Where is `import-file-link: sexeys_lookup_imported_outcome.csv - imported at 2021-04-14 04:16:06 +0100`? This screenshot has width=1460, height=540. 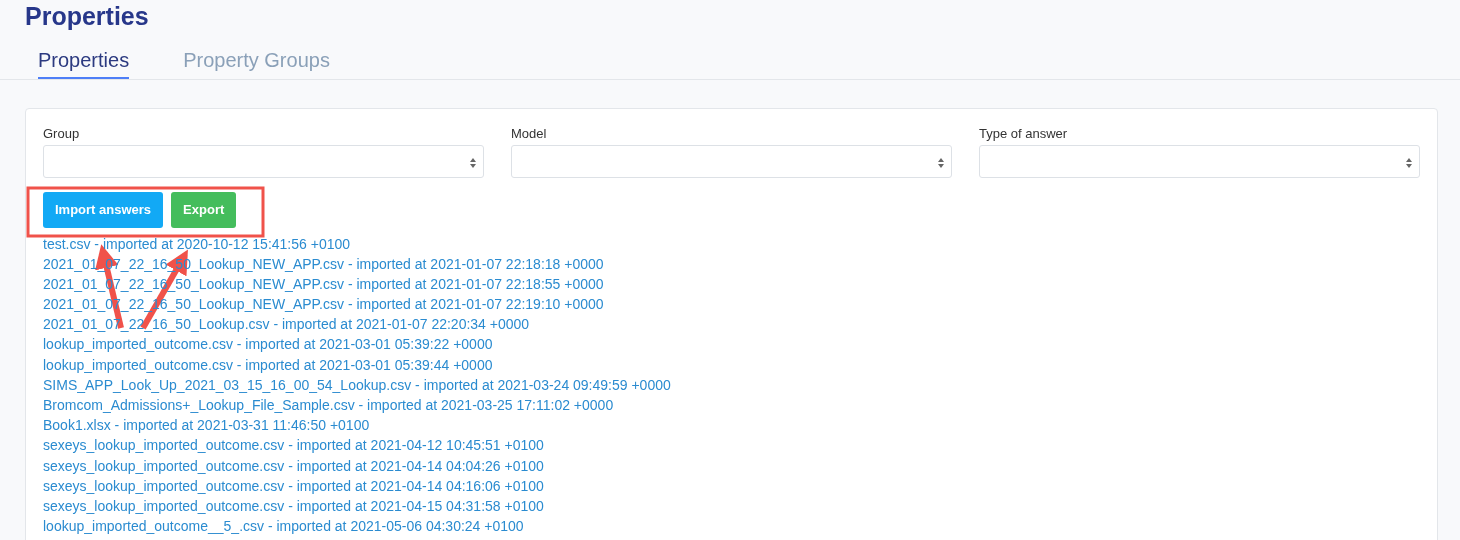
import-file-link: sexeys_lookup_imported_outcome.csv - imported at 2021-04-14 04:16:06 +0100 is located at coordinates (293, 485).